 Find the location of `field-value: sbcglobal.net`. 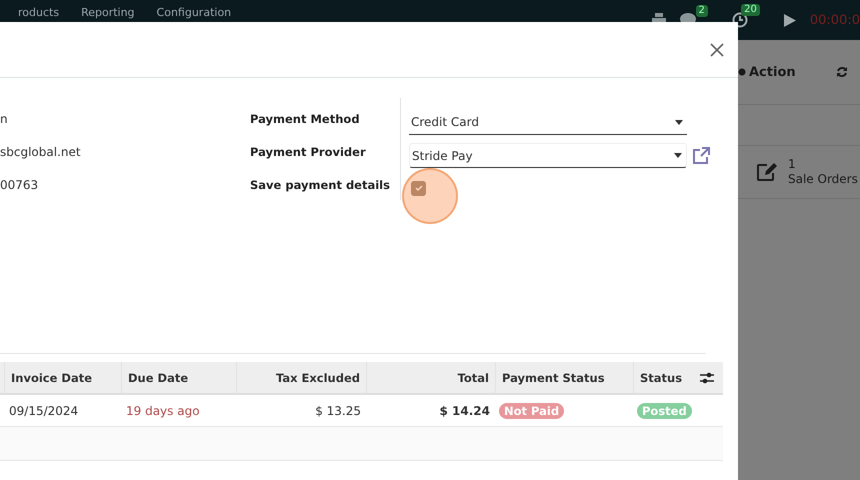

field-value: sbcglobal.net is located at coordinates (41, 152).